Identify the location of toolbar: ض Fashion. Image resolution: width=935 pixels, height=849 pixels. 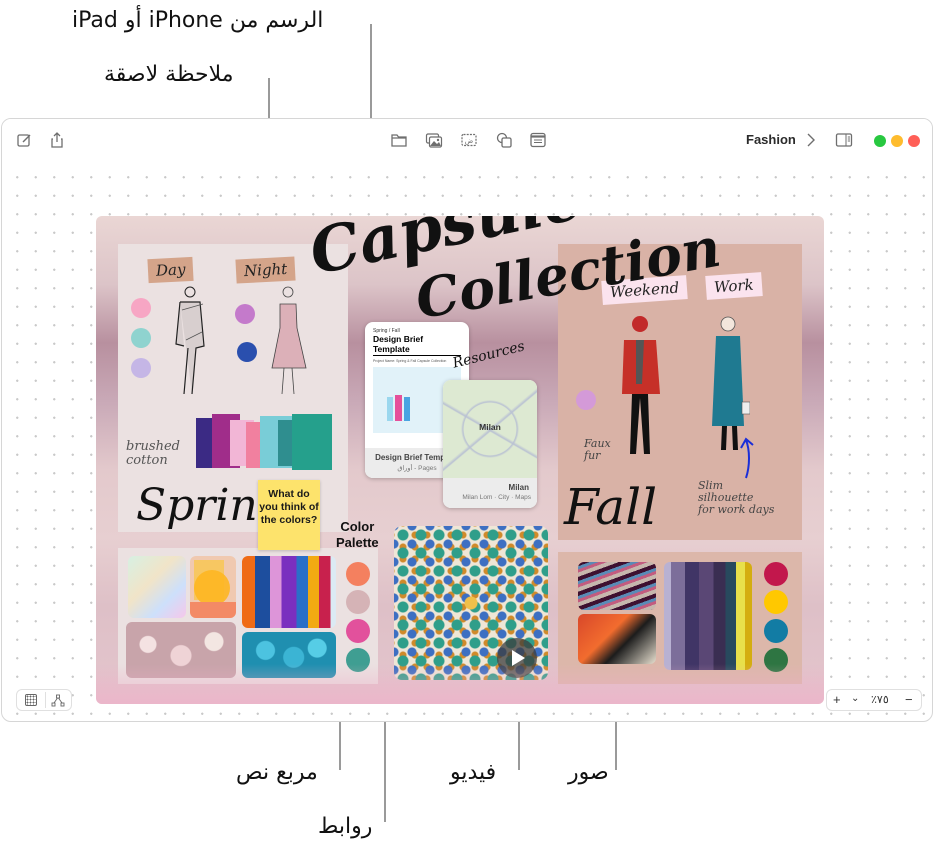
(467, 141).